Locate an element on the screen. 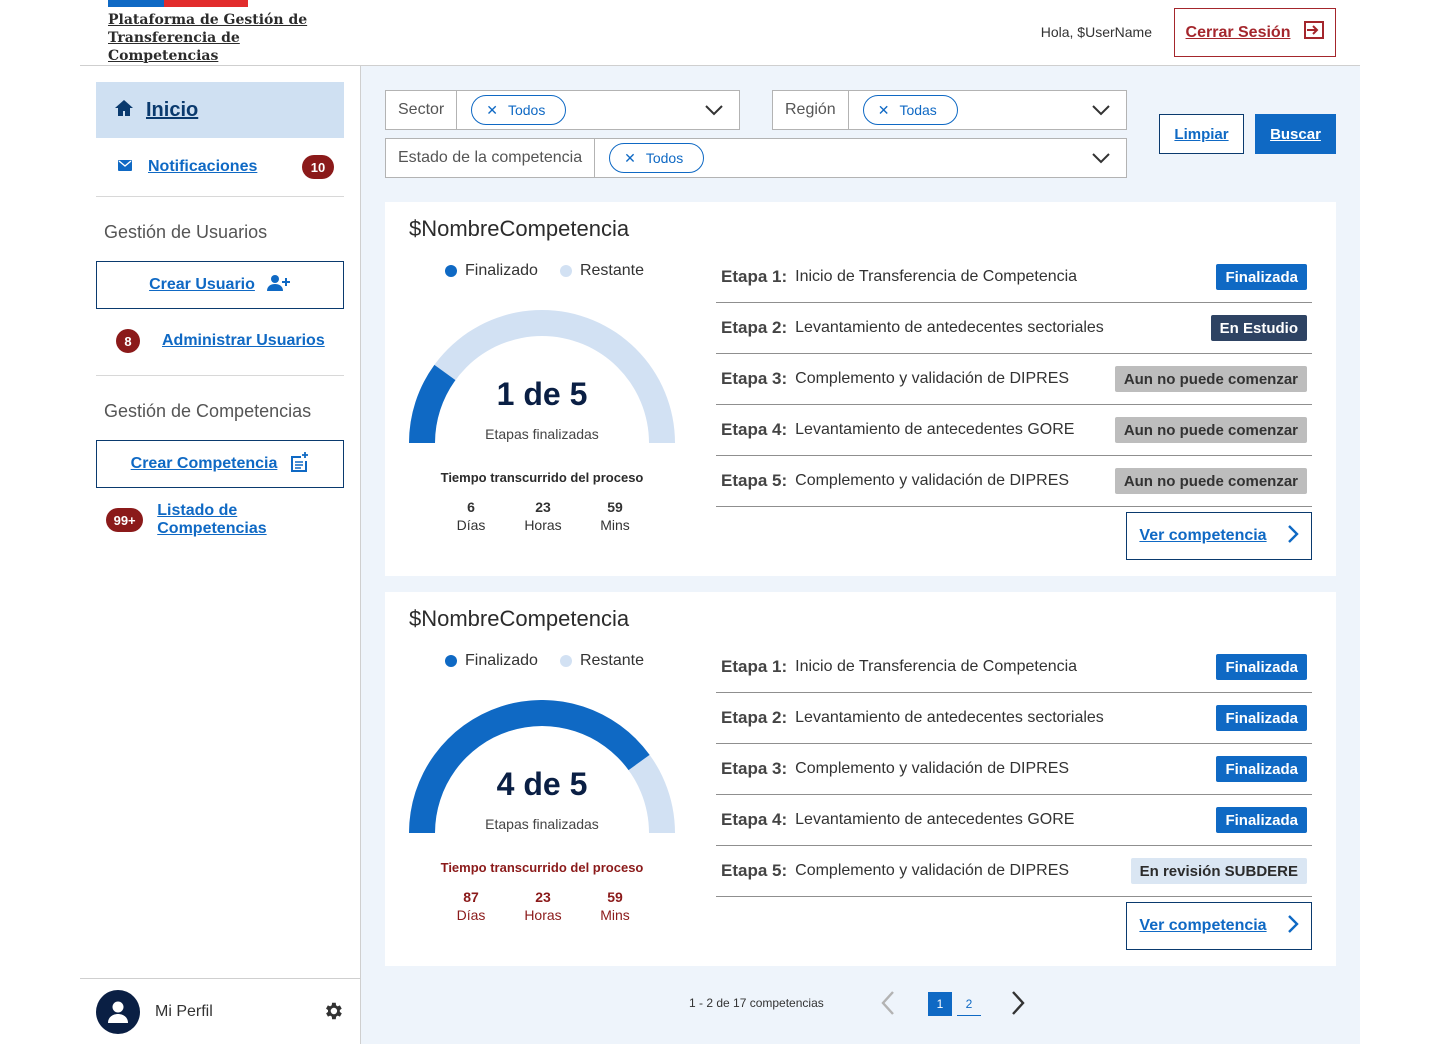 The height and width of the screenshot is (1044, 1440). sidebar-item-inicio: Inicio is located at coordinates (220, 110).